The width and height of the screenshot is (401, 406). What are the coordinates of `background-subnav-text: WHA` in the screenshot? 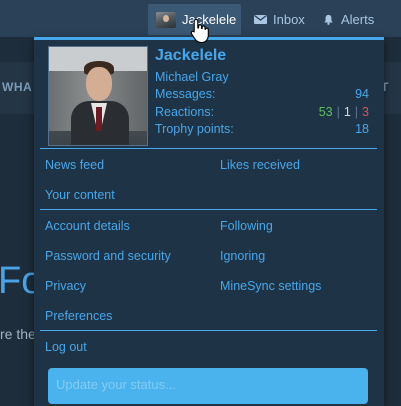 It's located at (17, 87).